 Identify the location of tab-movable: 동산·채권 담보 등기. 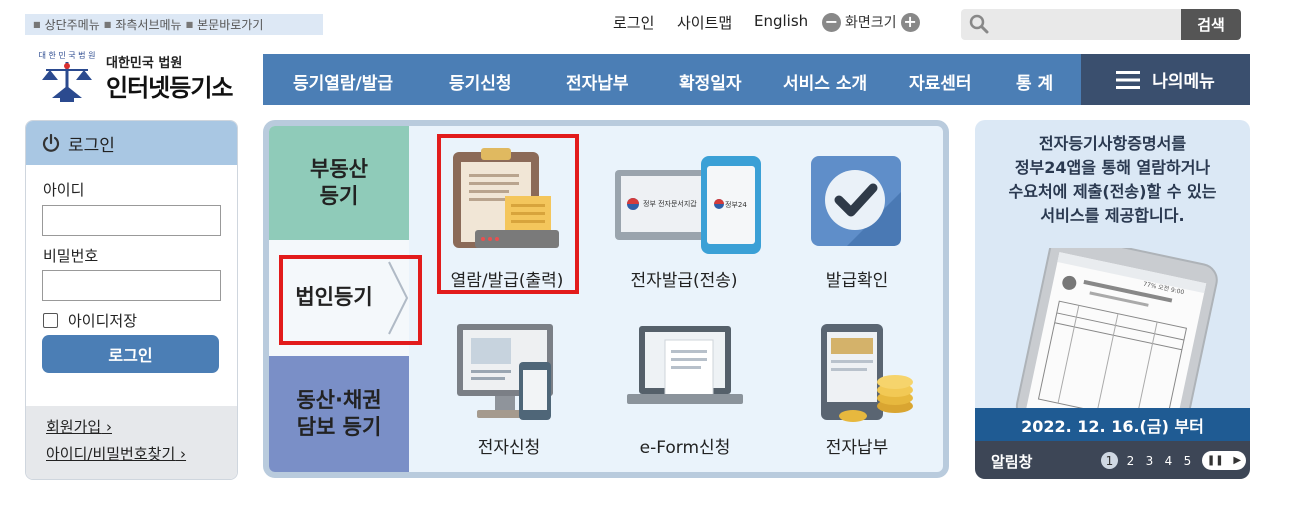
(339, 414).